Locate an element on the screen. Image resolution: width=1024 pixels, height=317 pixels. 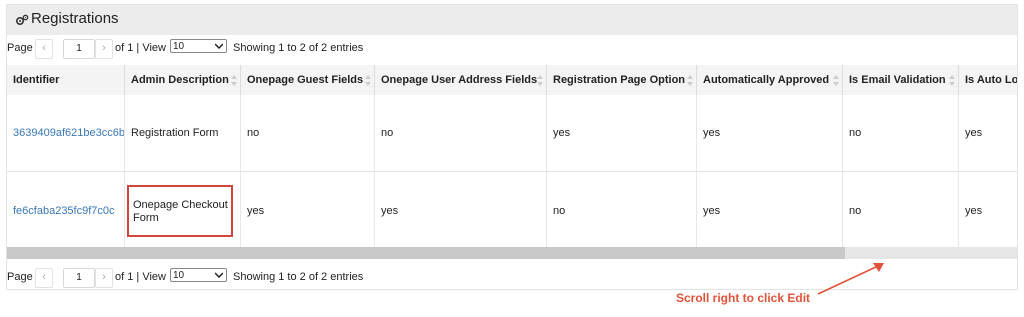
annotation-arrow-icon is located at coordinates (850, 279).